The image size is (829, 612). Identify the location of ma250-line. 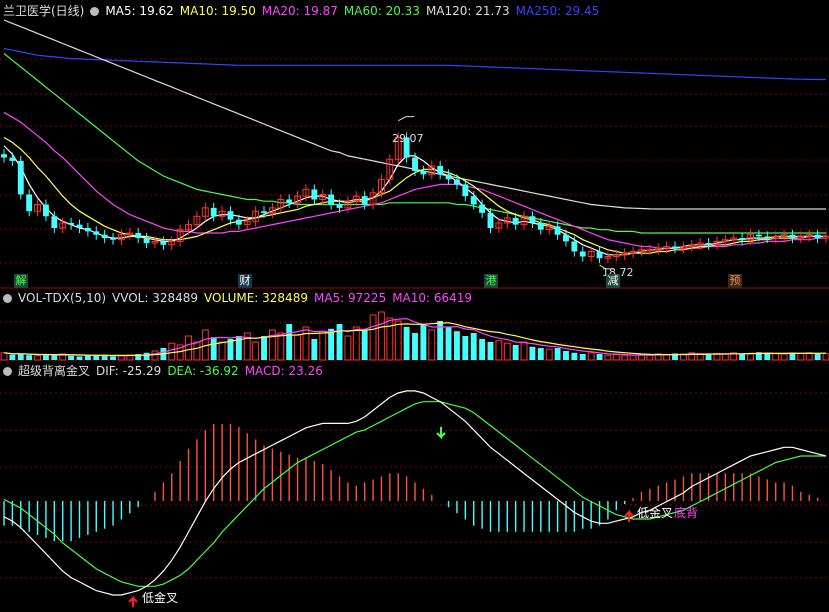
(414, 64).